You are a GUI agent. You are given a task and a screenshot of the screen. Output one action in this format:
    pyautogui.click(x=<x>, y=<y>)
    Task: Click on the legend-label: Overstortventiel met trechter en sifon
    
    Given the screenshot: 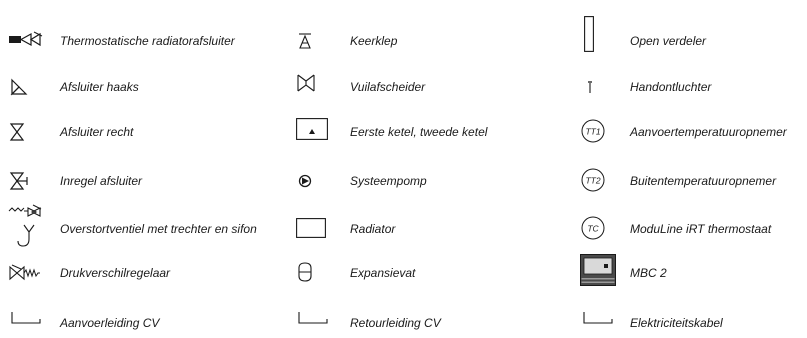 What is the action you would take?
    pyautogui.click(x=158, y=229)
    